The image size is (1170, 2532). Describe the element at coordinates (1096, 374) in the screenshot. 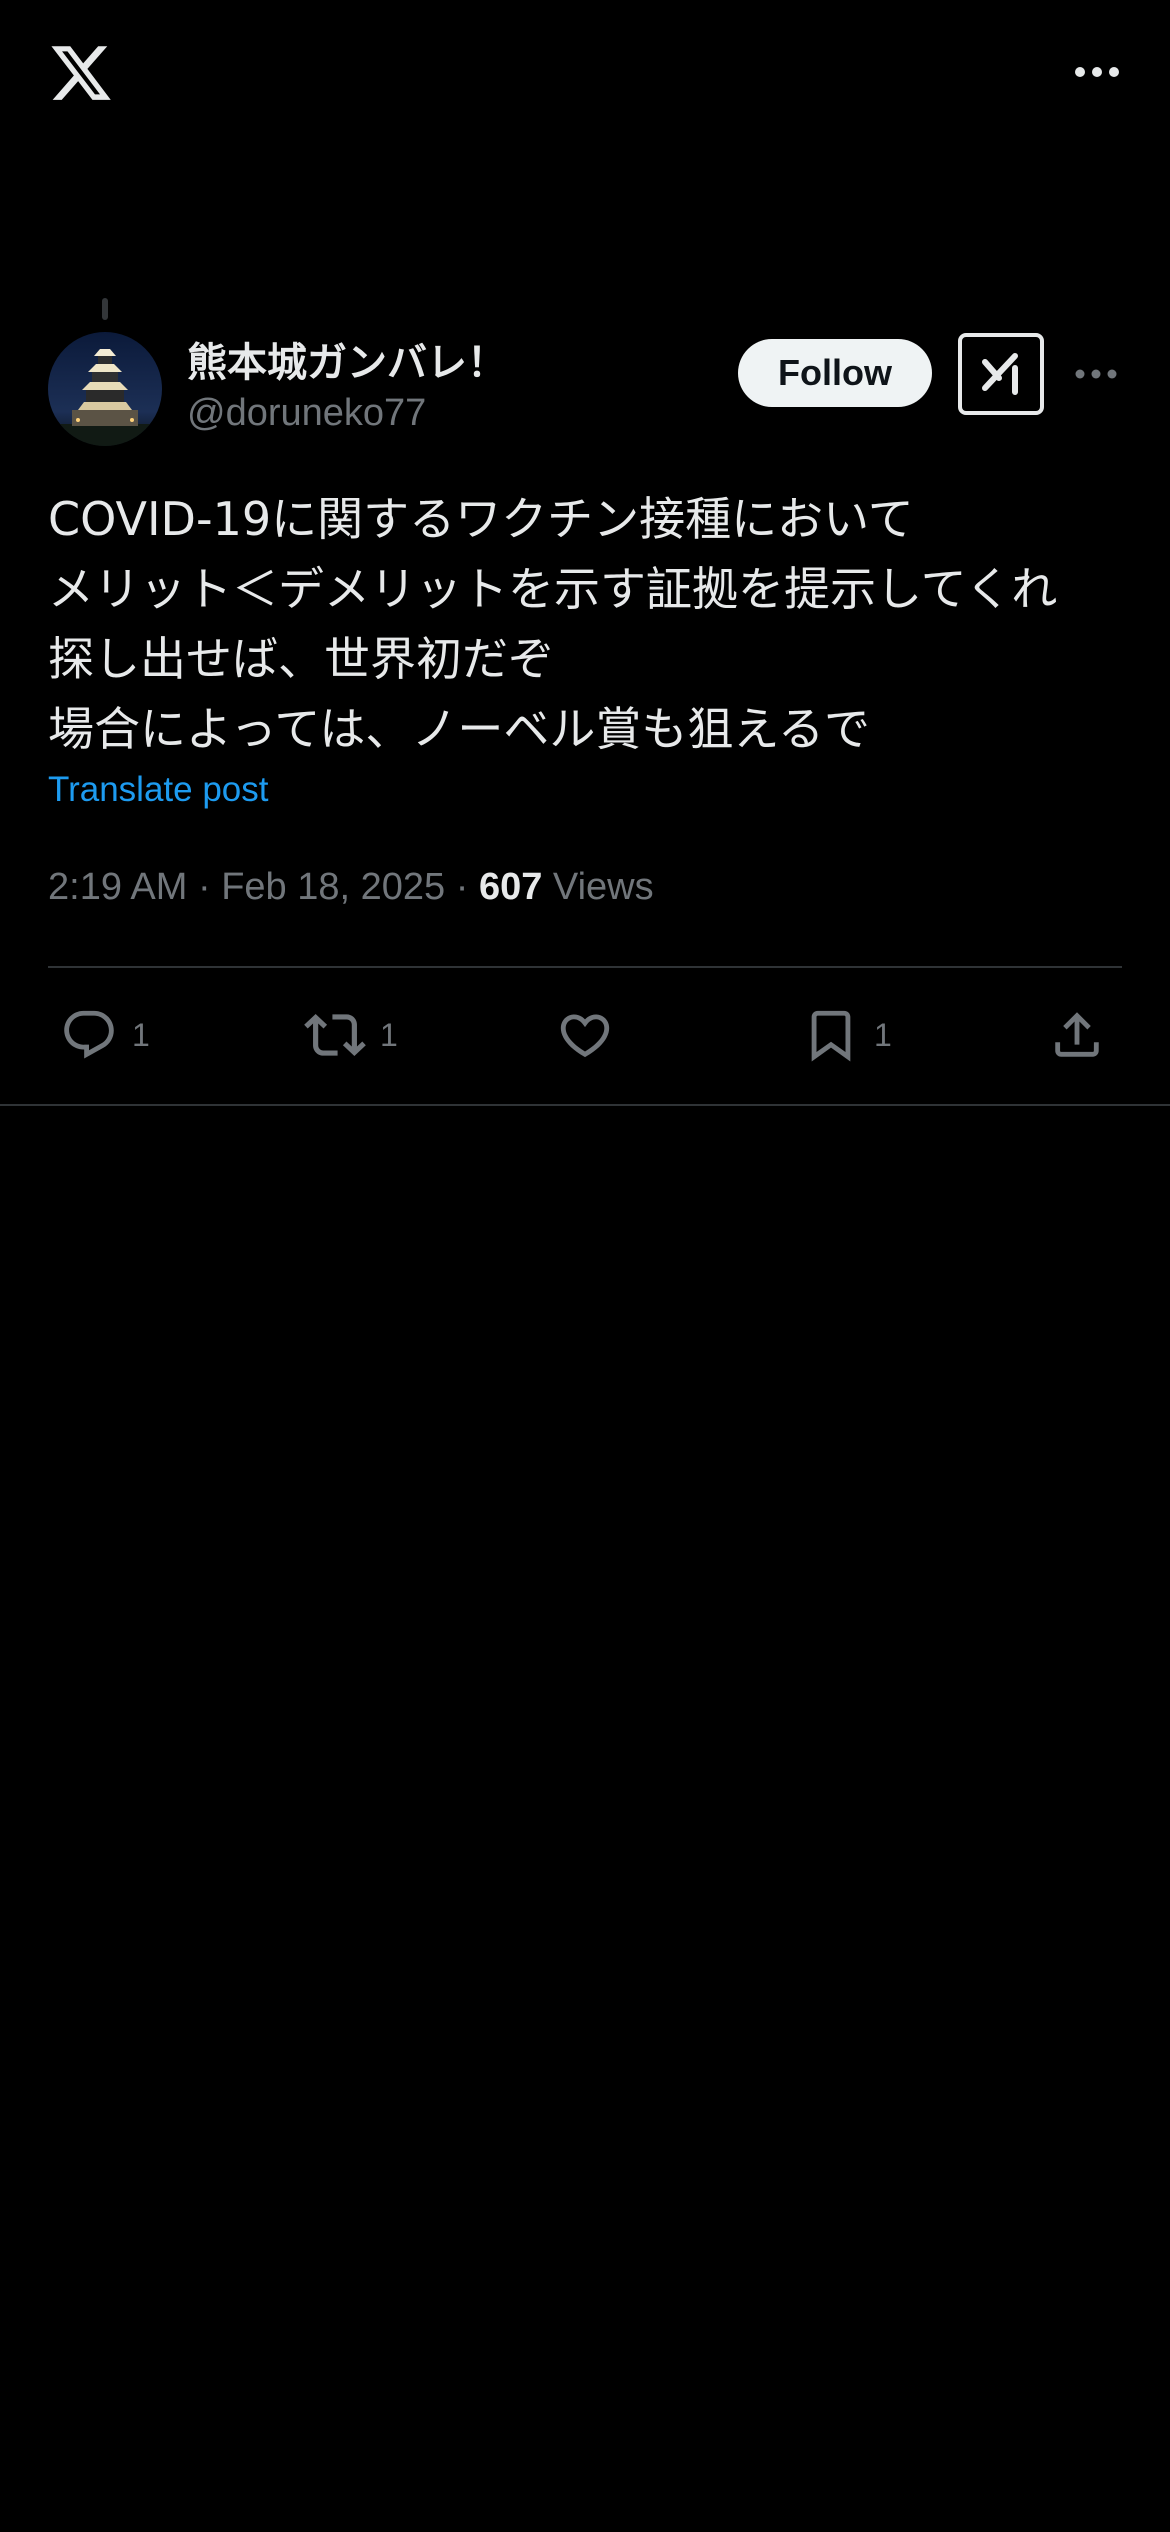

I see `post-more-icon` at that location.